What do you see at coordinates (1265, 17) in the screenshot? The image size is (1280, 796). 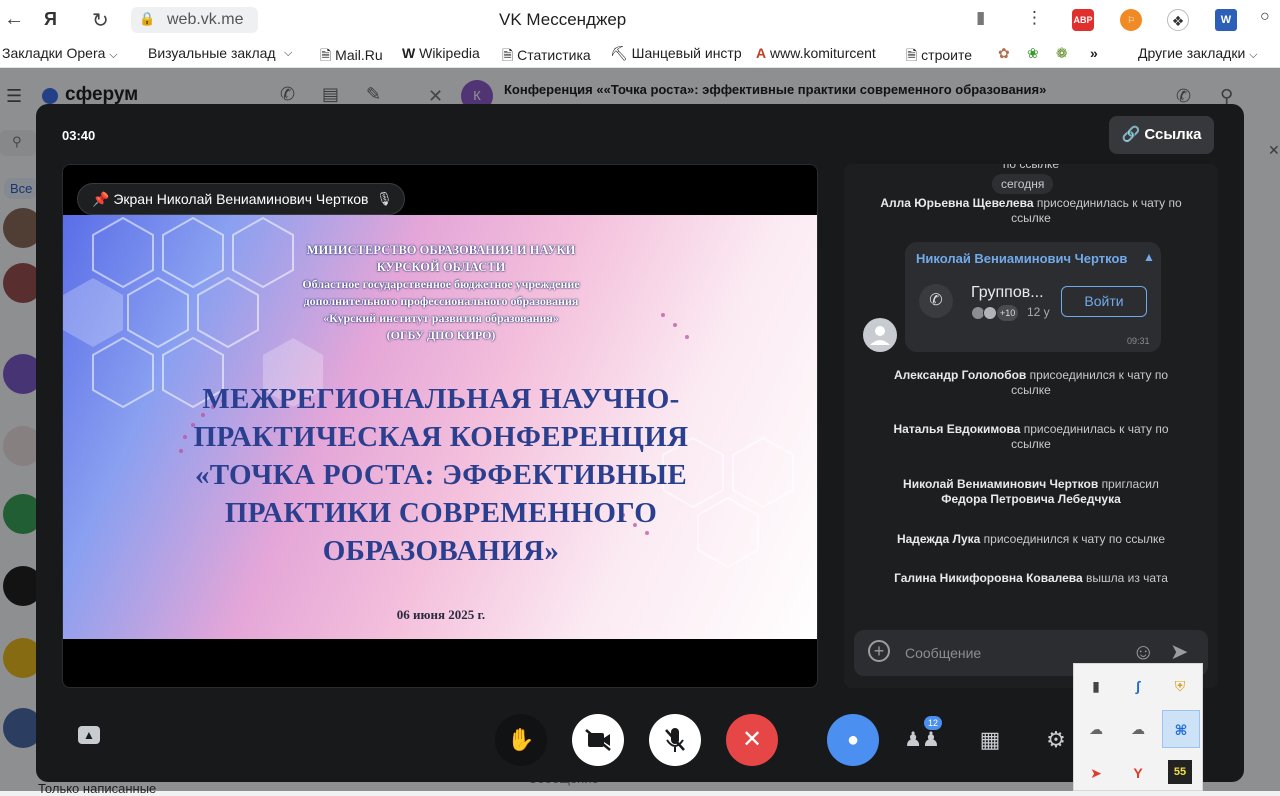 I see `profile-icon: ○` at bounding box center [1265, 17].